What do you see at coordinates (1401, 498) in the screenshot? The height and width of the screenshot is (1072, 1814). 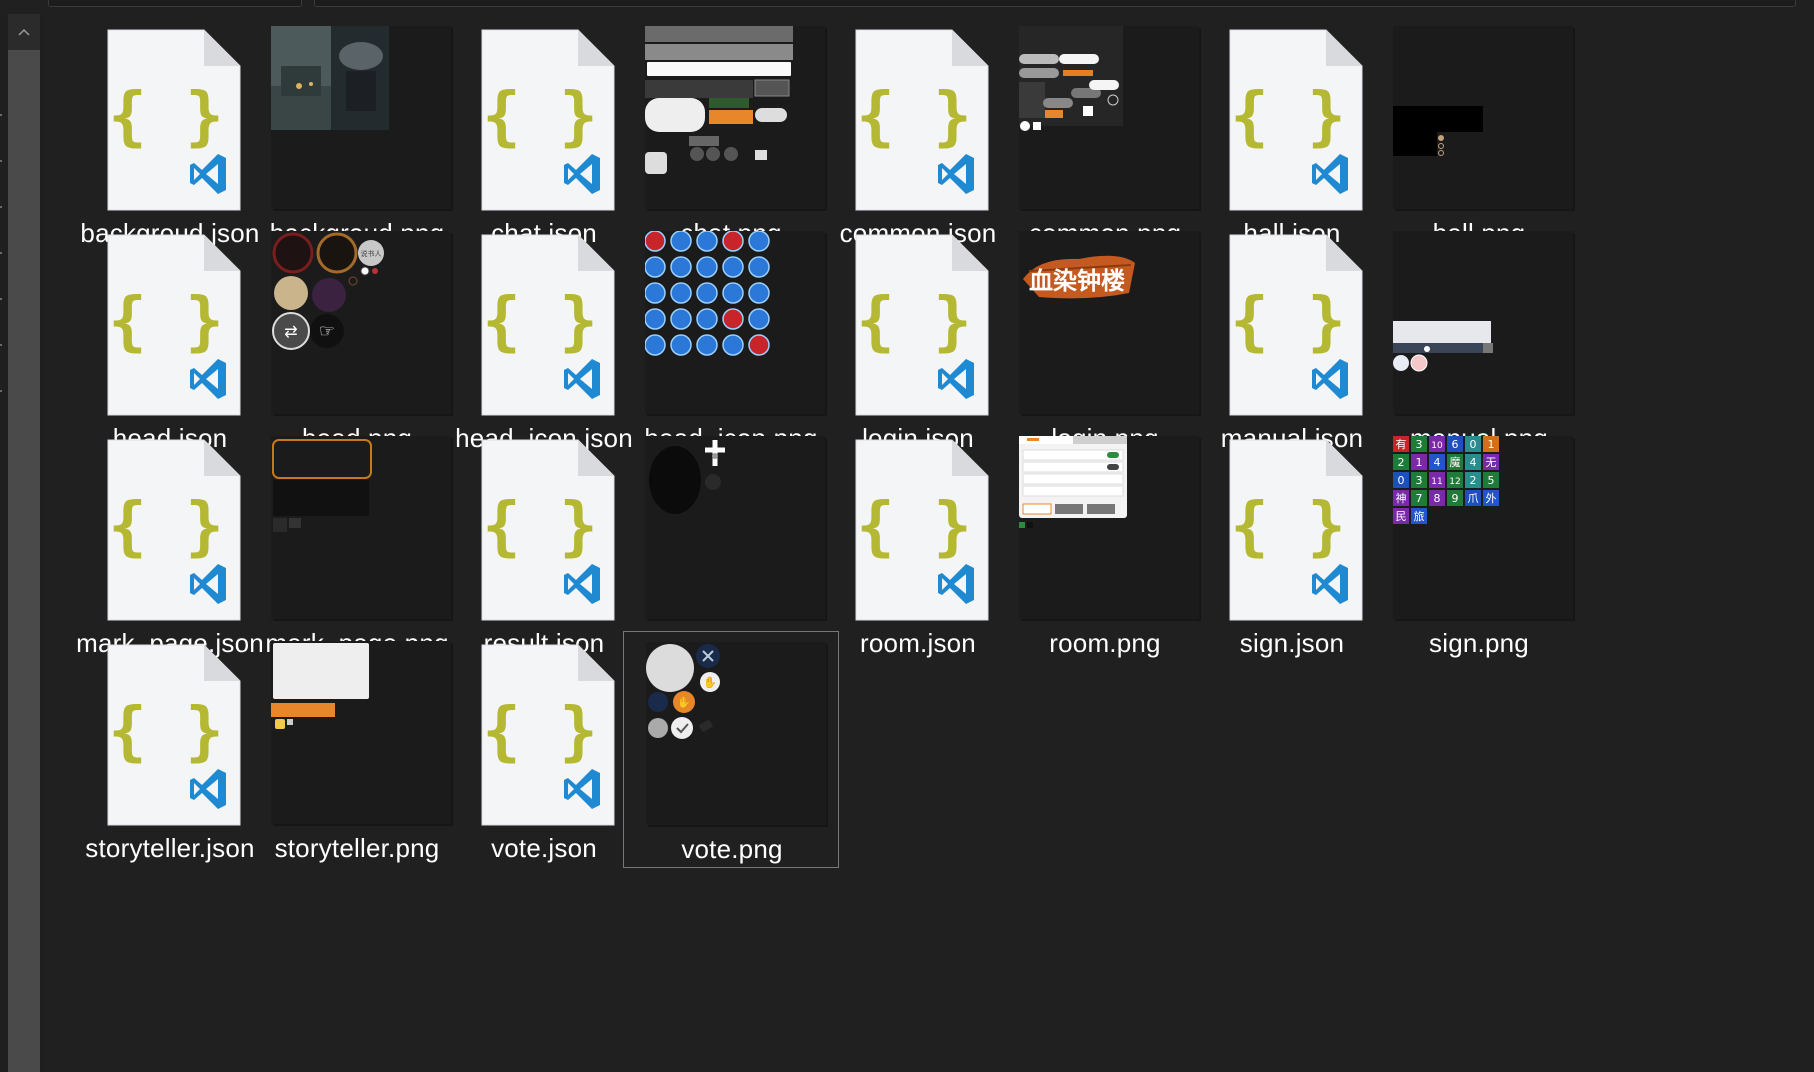 I see `svg-text: 神` at bounding box center [1401, 498].